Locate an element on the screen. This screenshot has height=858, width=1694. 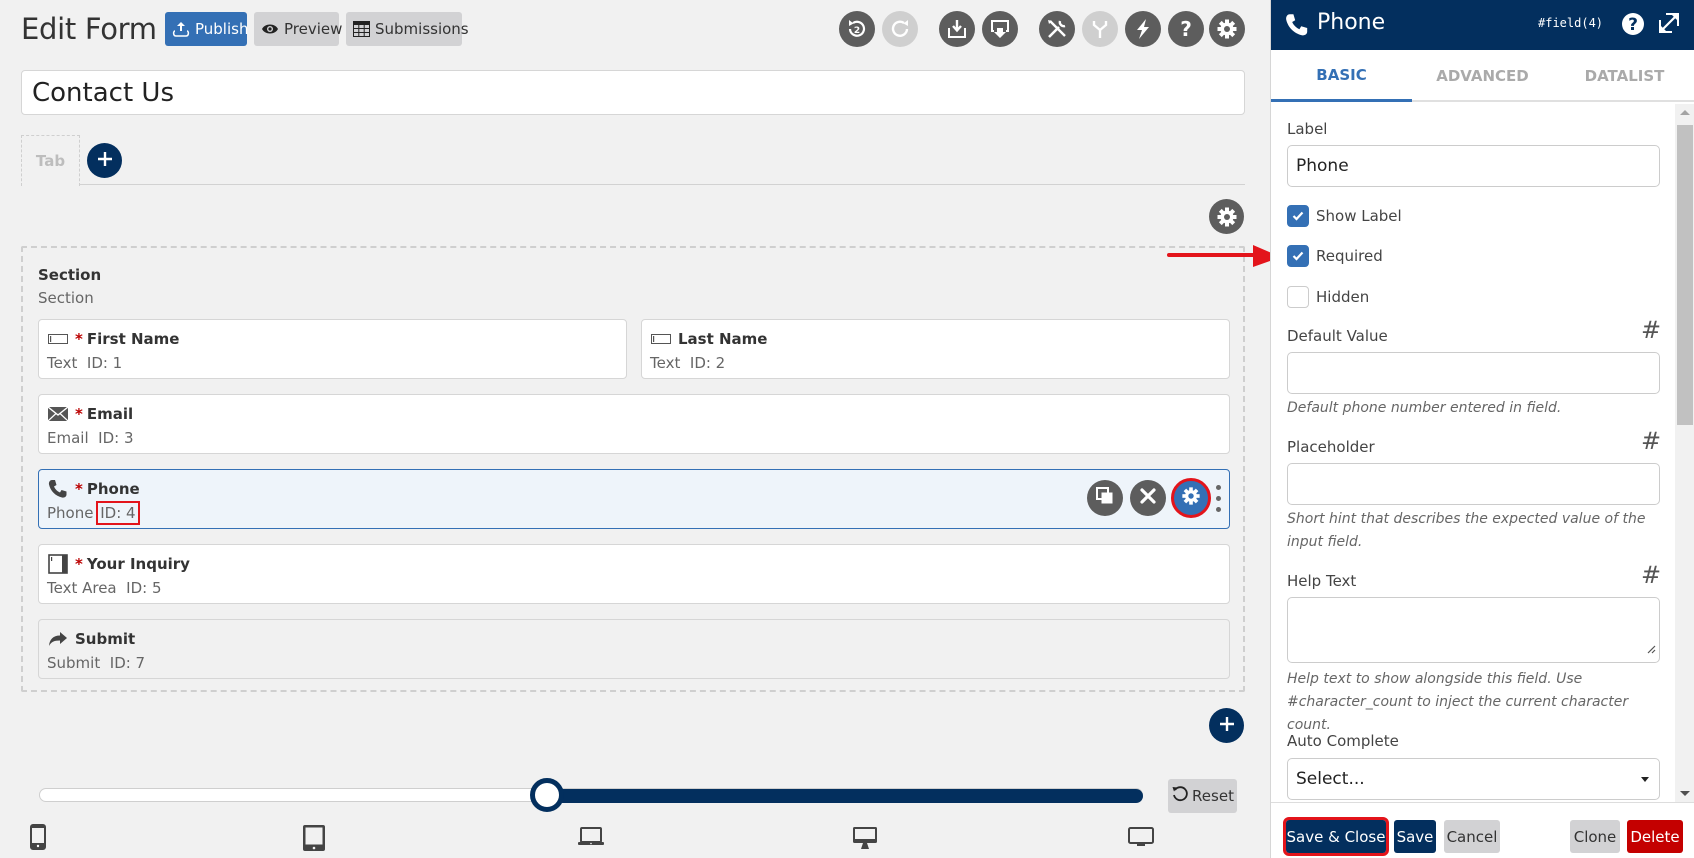
clone-button: Clone is located at coordinates (1595, 836).